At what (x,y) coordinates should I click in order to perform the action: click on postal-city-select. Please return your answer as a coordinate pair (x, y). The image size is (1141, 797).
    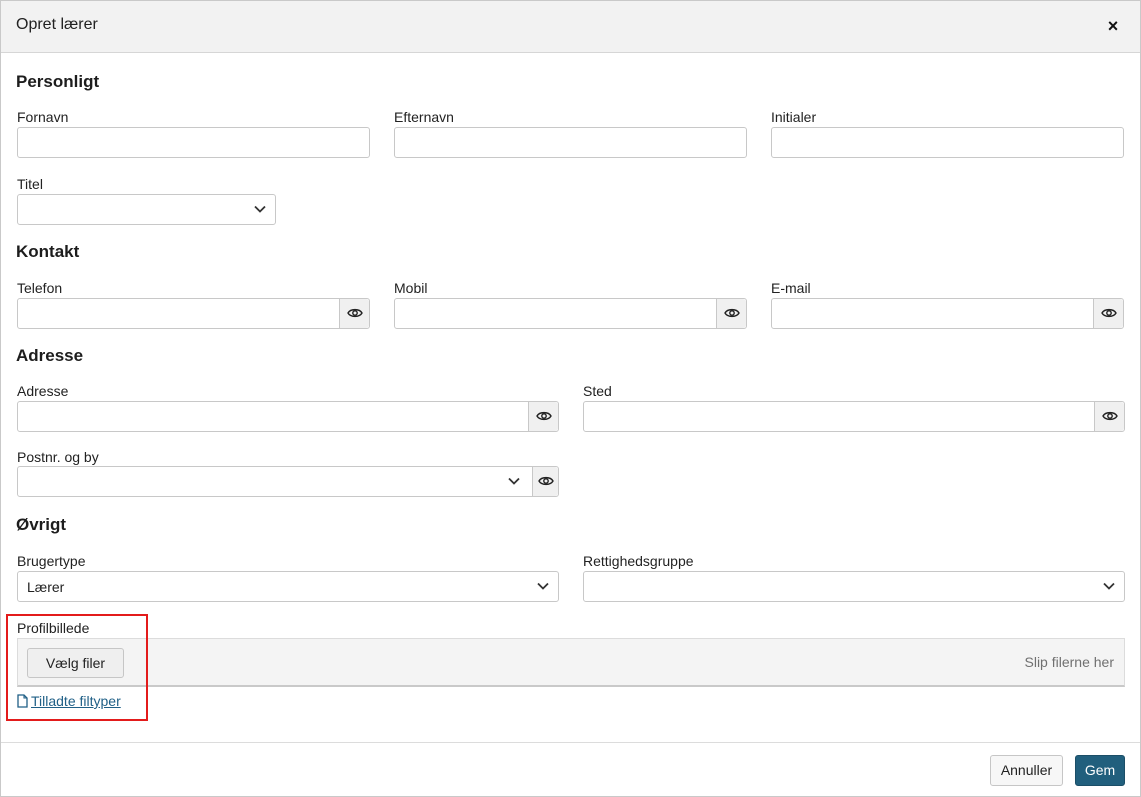
    Looking at the image, I should click on (288, 481).